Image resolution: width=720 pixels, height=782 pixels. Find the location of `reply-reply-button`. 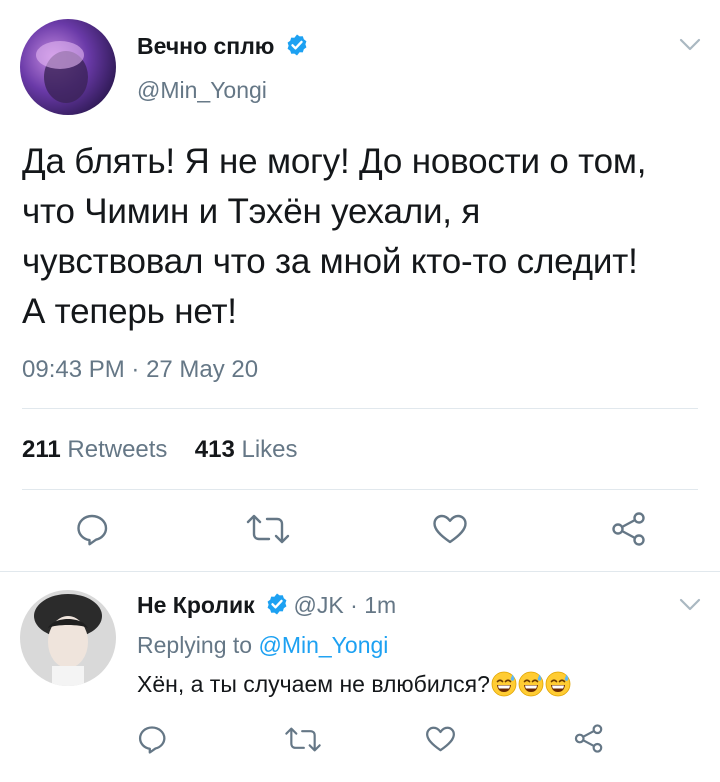

reply-reply-button is located at coordinates (152, 739).